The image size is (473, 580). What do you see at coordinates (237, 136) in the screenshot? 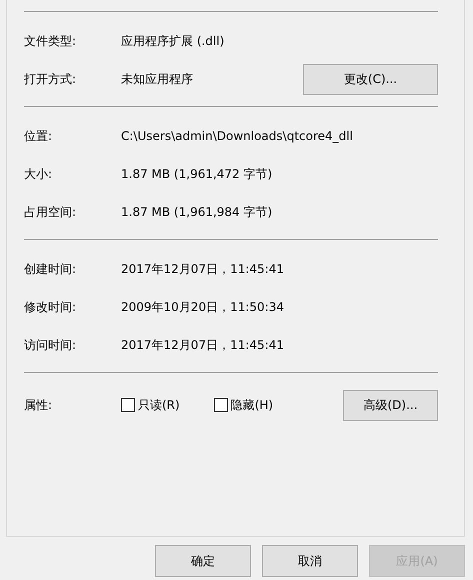
I see `field-value: C:\Users\admin\Downloads\qtcore4_dll` at bounding box center [237, 136].